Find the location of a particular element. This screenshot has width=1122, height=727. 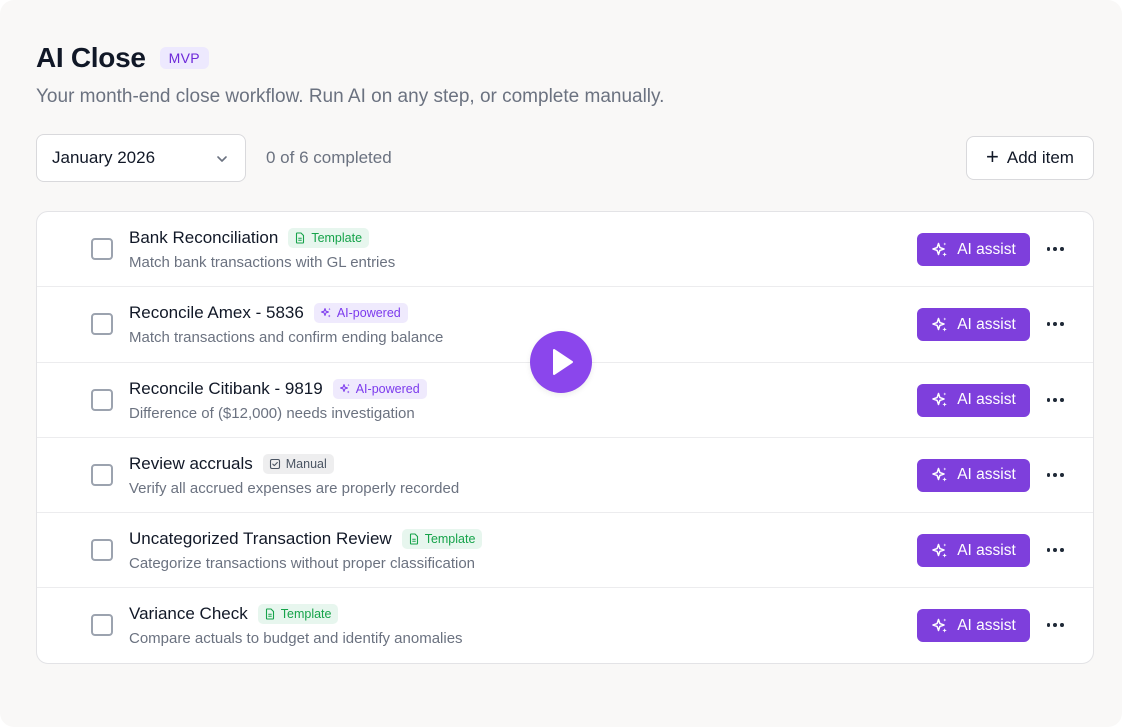

item-title: Variance Check is located at coordinates (188, 614).